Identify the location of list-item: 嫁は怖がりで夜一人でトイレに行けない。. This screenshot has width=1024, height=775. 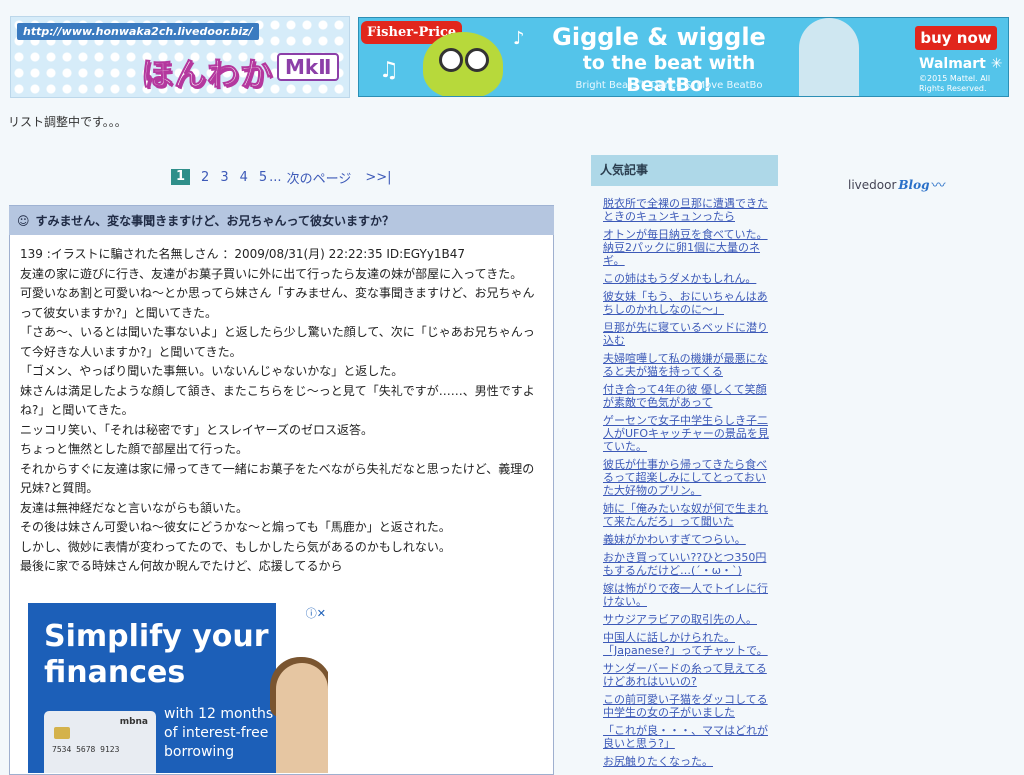
(688, 595).